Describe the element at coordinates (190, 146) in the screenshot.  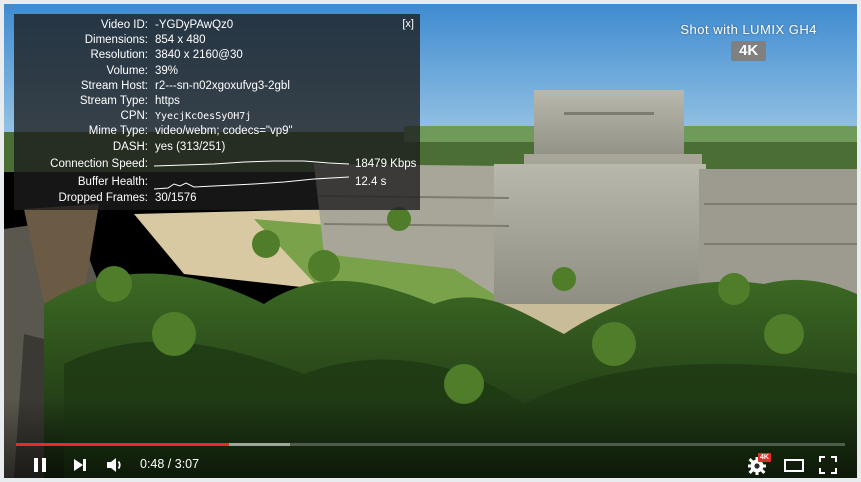
I see `stat-value: yes (313/251)` at that location.